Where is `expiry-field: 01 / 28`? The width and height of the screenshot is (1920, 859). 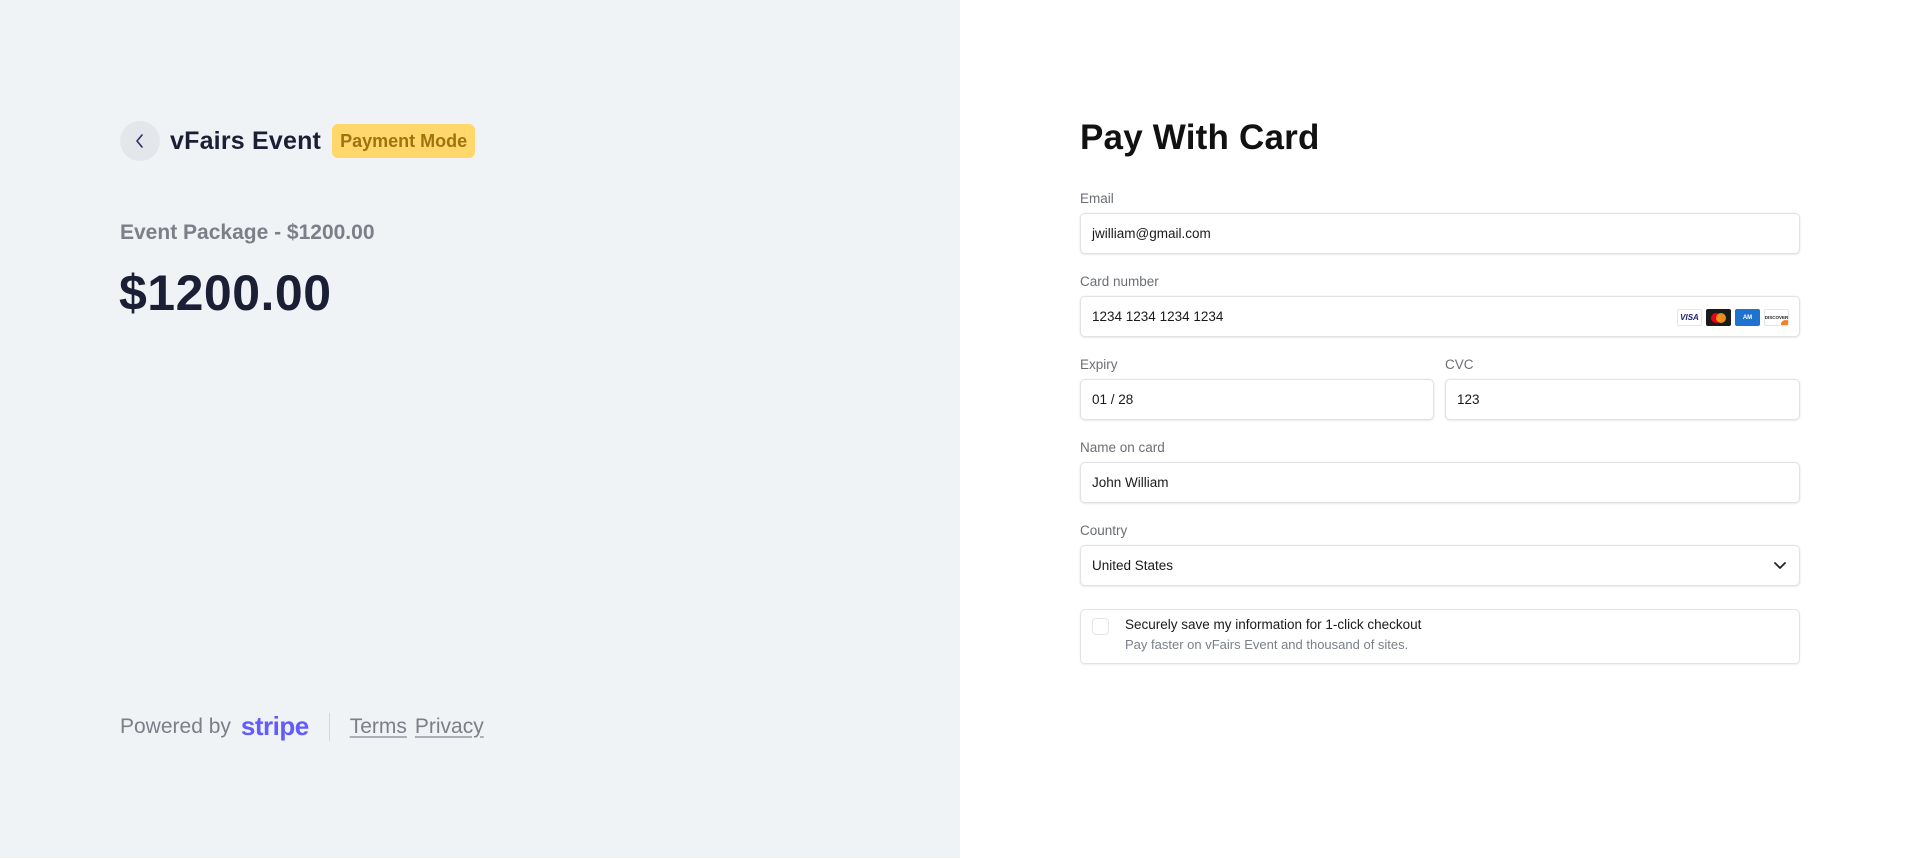
expiry-field: 01 / 28 is located at coordinates (1257, 399).